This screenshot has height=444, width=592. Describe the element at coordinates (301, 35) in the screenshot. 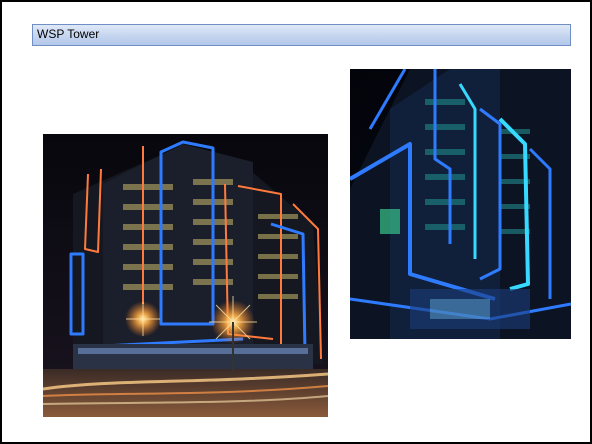

I see `title-bar: WSP Tower` at that location.